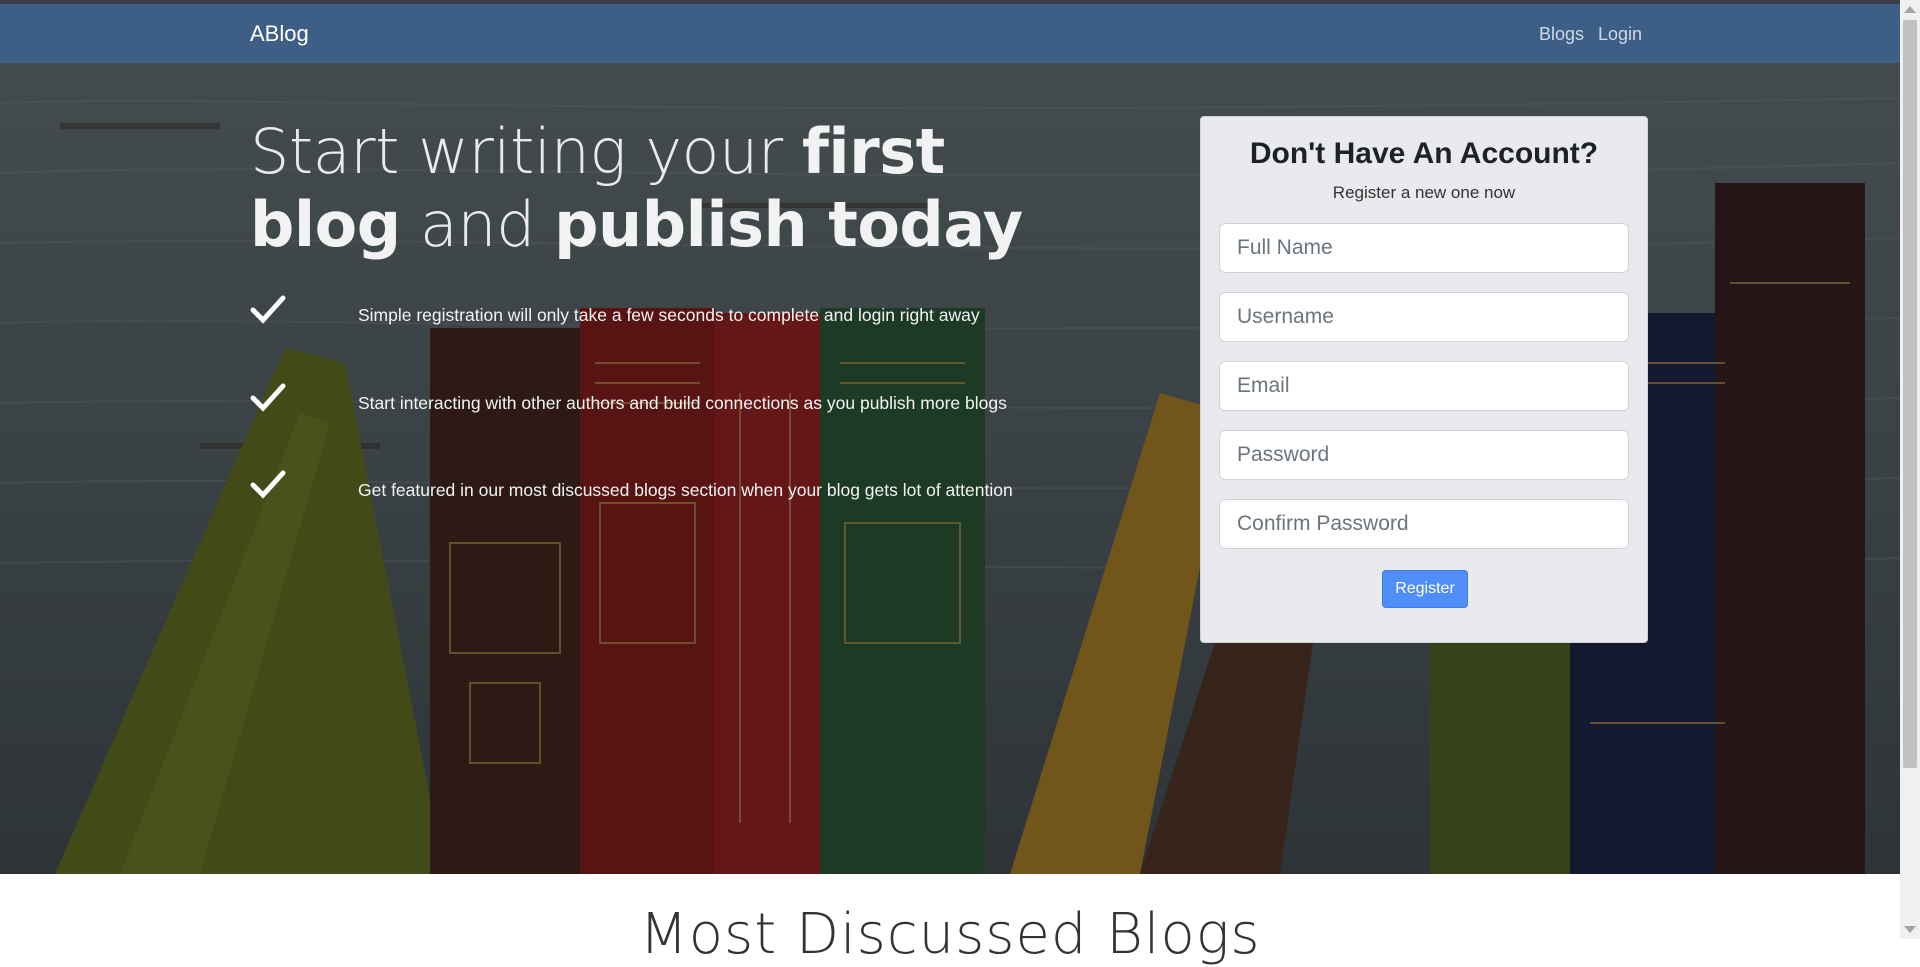  Describe the element at coordinates (788, 224) in the screenshot. I see `headline-bold2: publish today` at that location.